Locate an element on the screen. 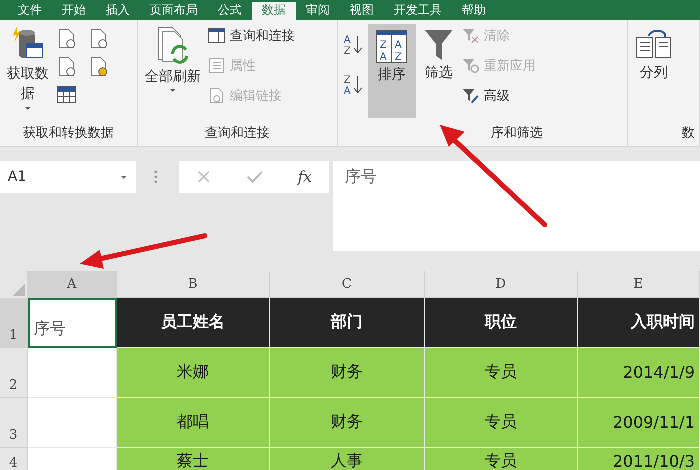  column-header: A is located at coordinates (72, 284).